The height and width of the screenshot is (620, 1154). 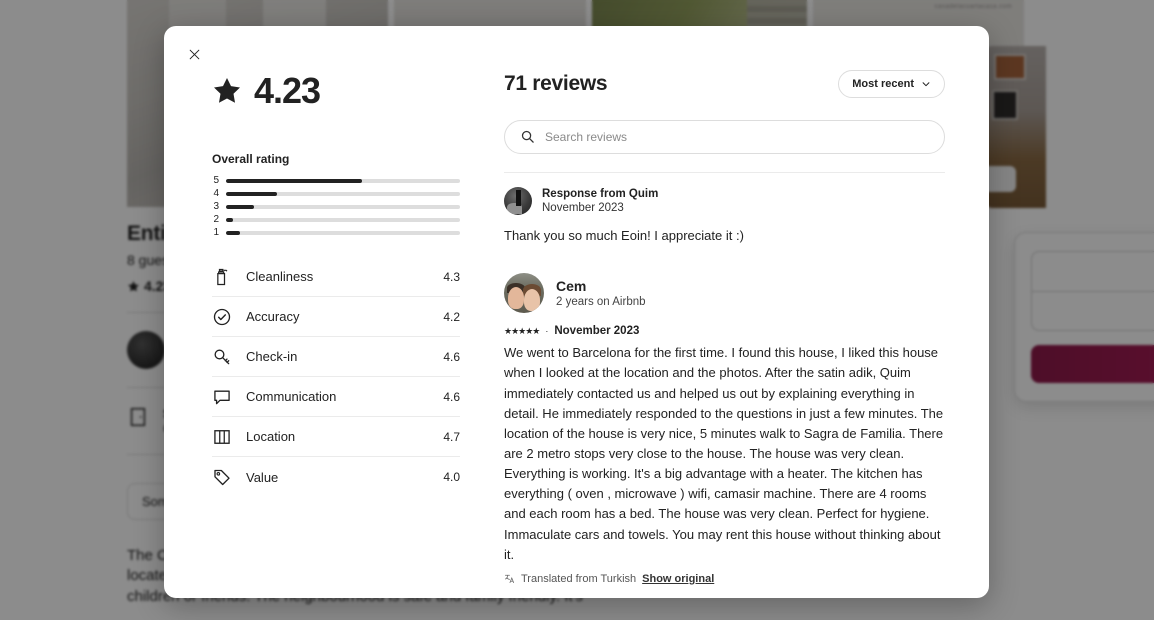 I want to click on category-name: Value, so click(x=262, y=477).